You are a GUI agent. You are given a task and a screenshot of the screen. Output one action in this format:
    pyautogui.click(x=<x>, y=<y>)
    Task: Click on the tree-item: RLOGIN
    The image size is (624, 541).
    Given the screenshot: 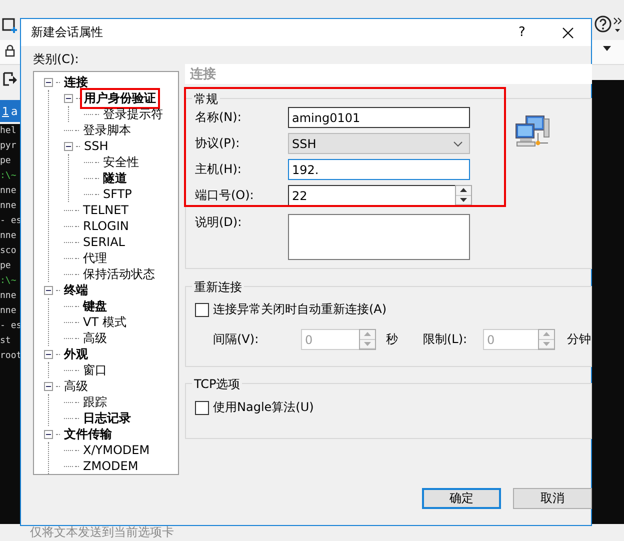 What is the action you would take?
    pyautogui.click(x=106, y=226)
    